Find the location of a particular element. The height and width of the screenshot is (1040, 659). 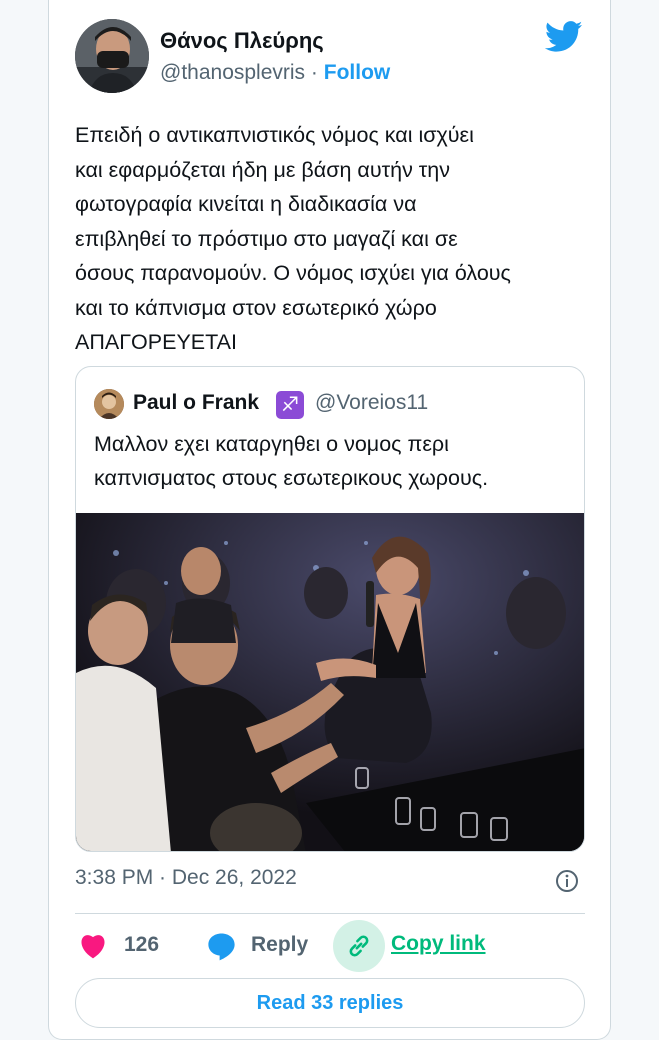

link-icon is located at coordinates (359, 946).